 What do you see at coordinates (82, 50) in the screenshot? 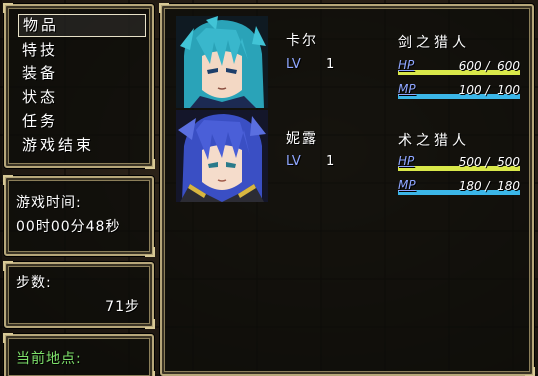
I see `menu-item-skills: 特技` at bounding box center [82, 50].